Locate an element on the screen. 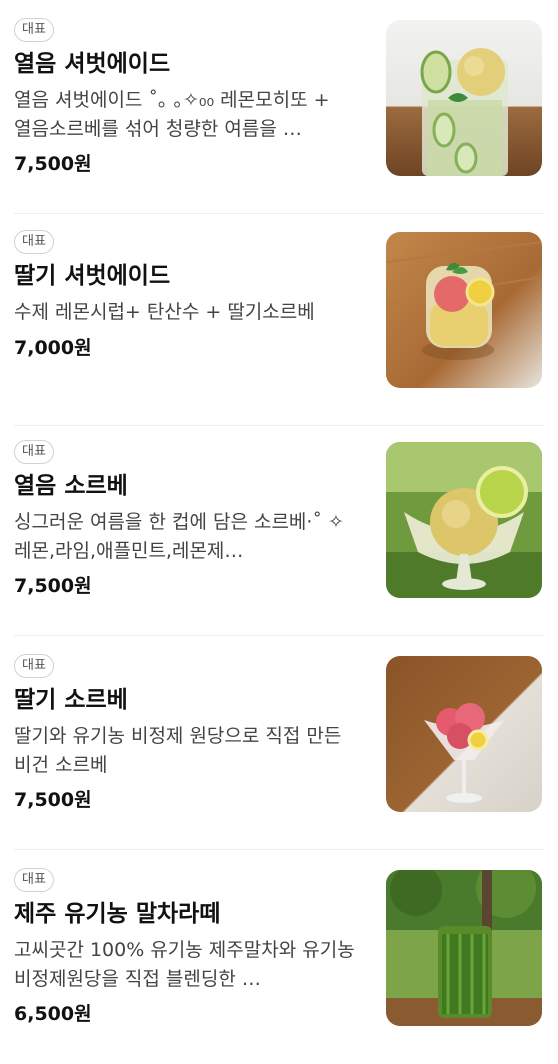  sorbet-photo is located at coordinates (464, 520).